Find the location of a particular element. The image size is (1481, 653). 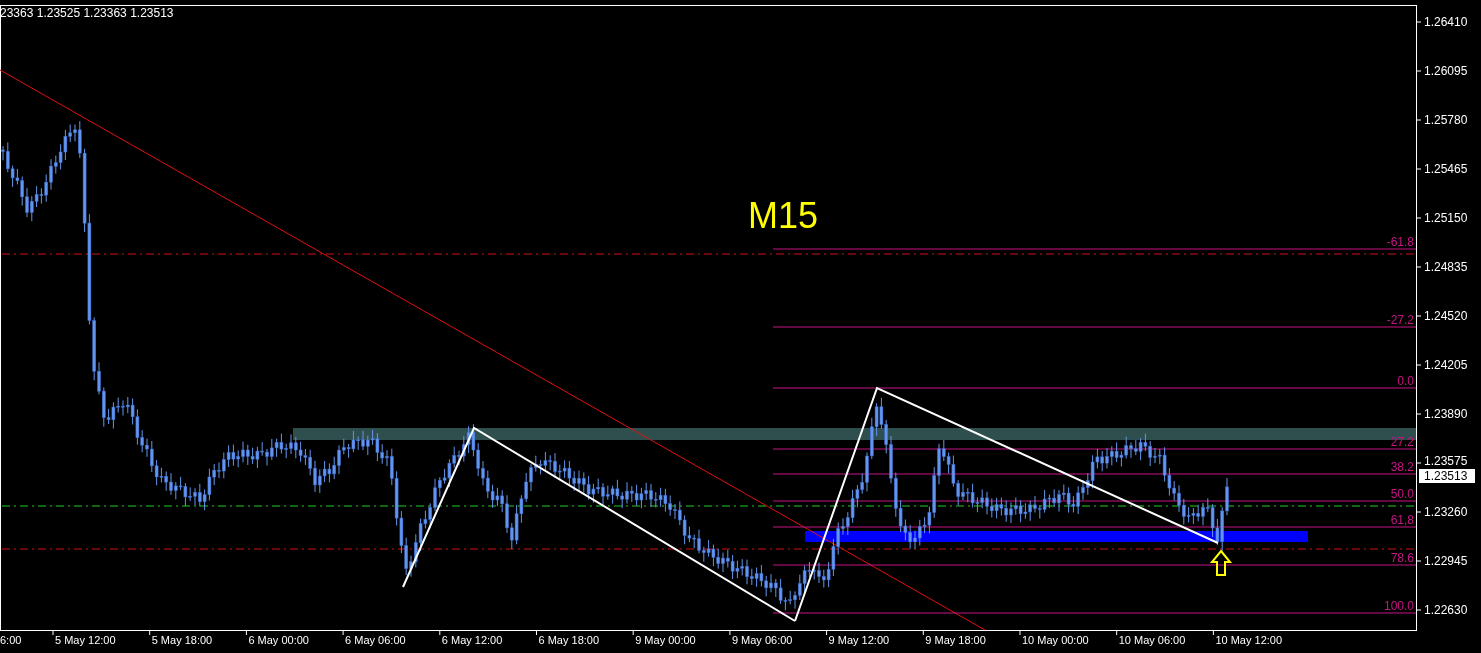

fibonacci-level-label: 78.6 is located at coordinates (1402, 558).